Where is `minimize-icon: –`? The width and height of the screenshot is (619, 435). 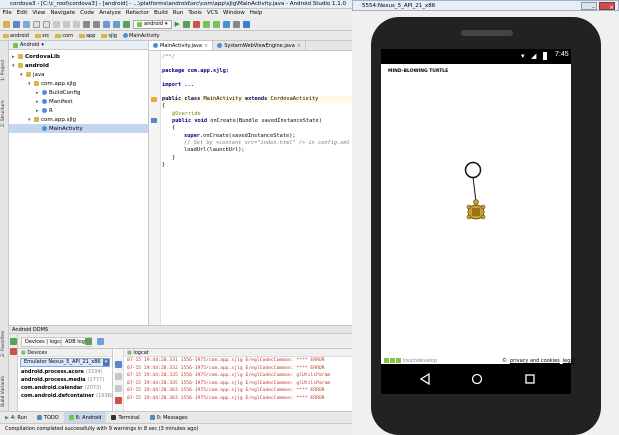 minimize-icon: – is located at coordinates (589, 6).